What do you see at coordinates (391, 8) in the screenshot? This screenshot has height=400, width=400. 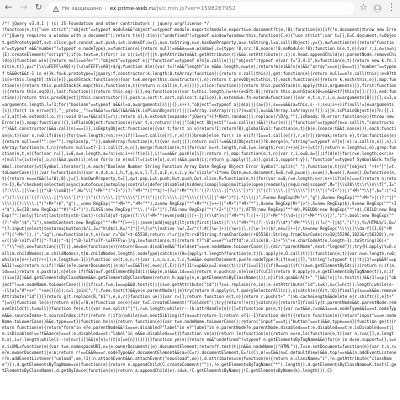 I see `more-vert-icon: ⋮` at bounding box center [391, 8].